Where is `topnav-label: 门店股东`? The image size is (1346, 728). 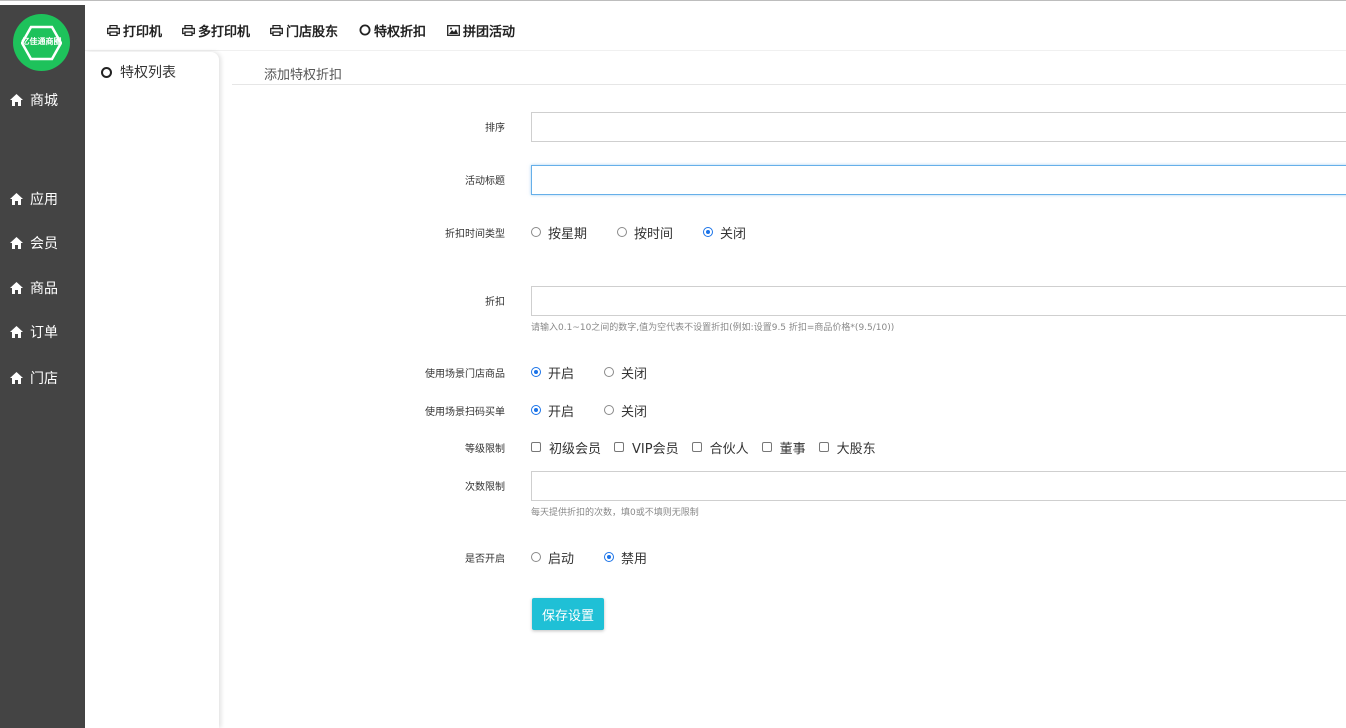
topnav-label: 门店股东 is located at coordinates (312, 32).